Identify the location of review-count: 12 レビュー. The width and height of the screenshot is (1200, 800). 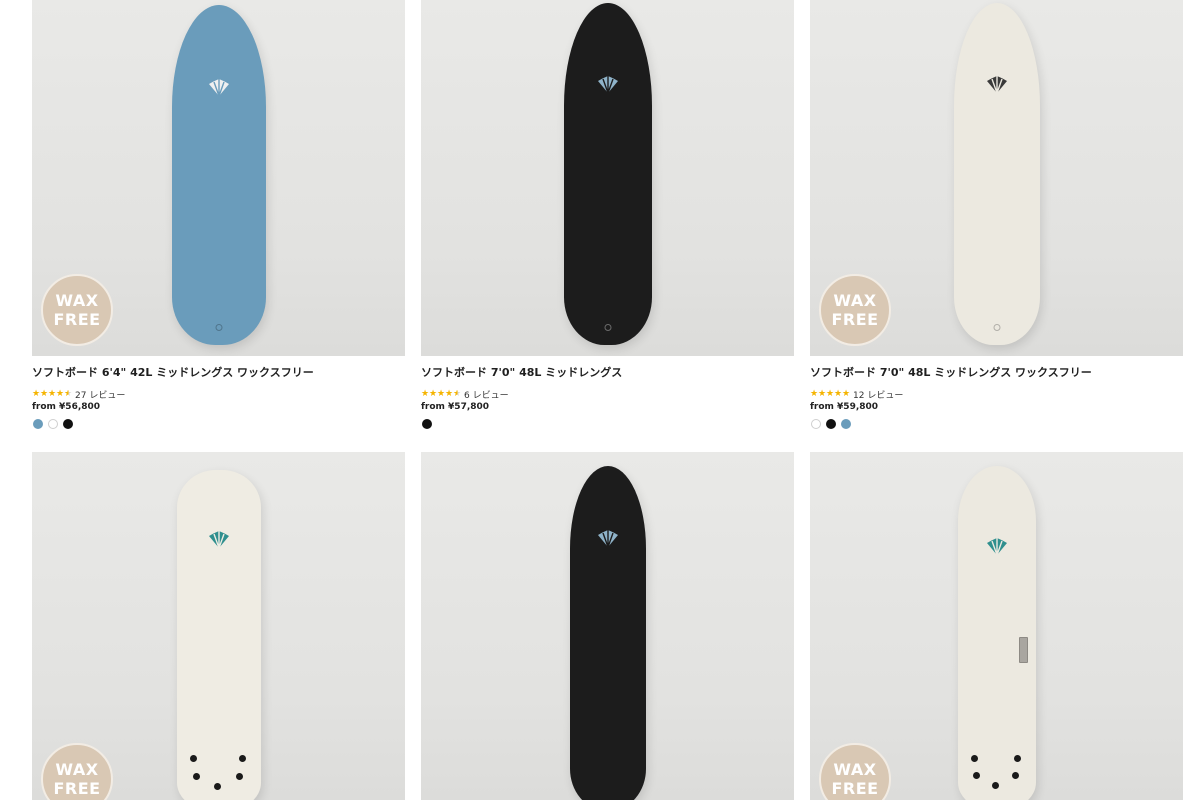
(878, 394).